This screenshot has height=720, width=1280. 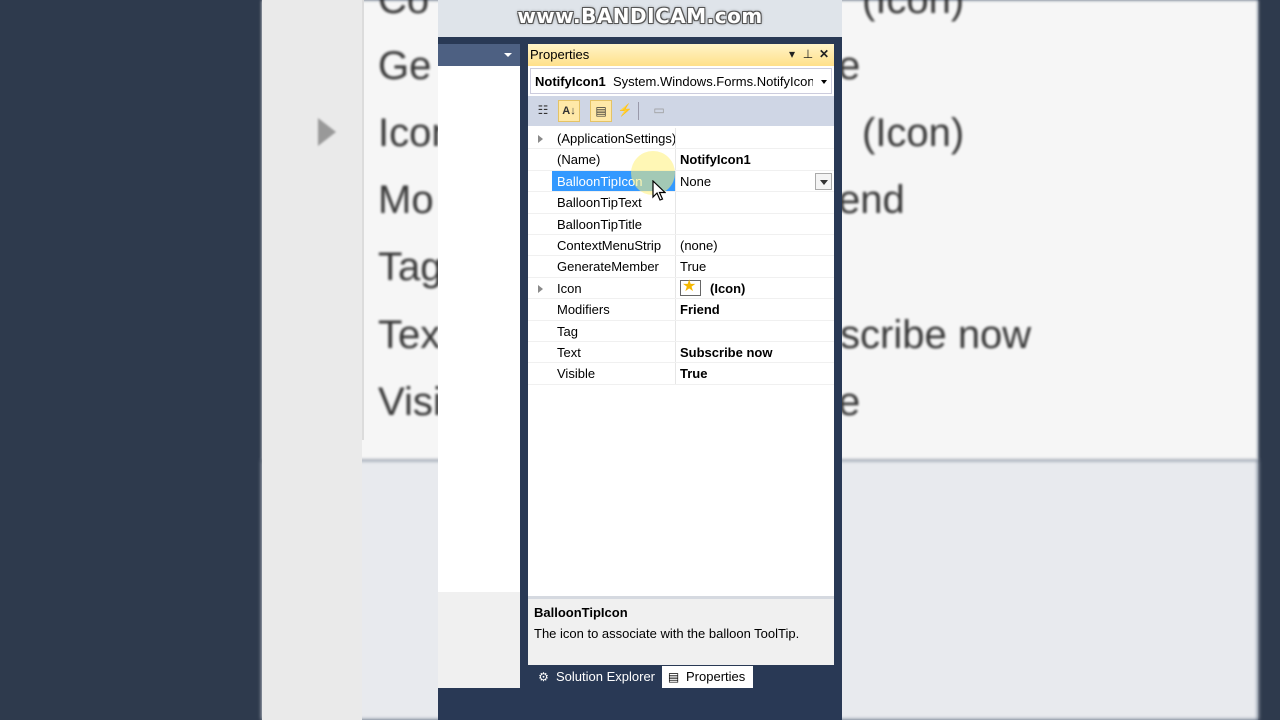 What do you see at coordinates (716, 676) in the screenshot?
I see `tab-label: Properties` at bounding box center [716, 676].